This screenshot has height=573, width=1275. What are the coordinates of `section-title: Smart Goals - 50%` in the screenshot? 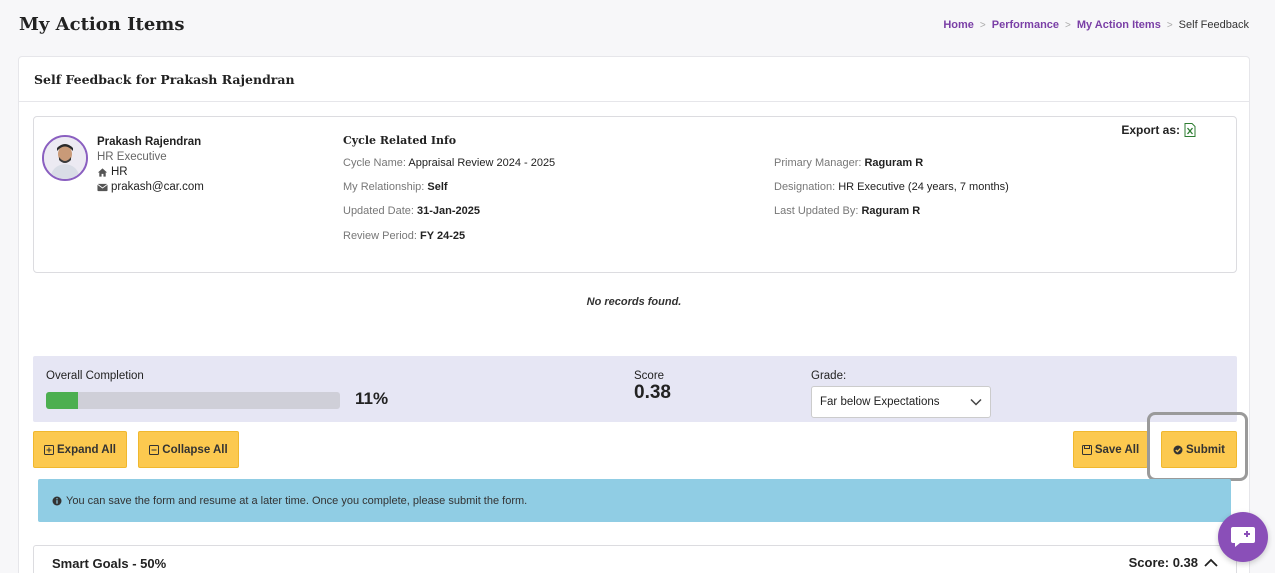 It's located at (109, 563).